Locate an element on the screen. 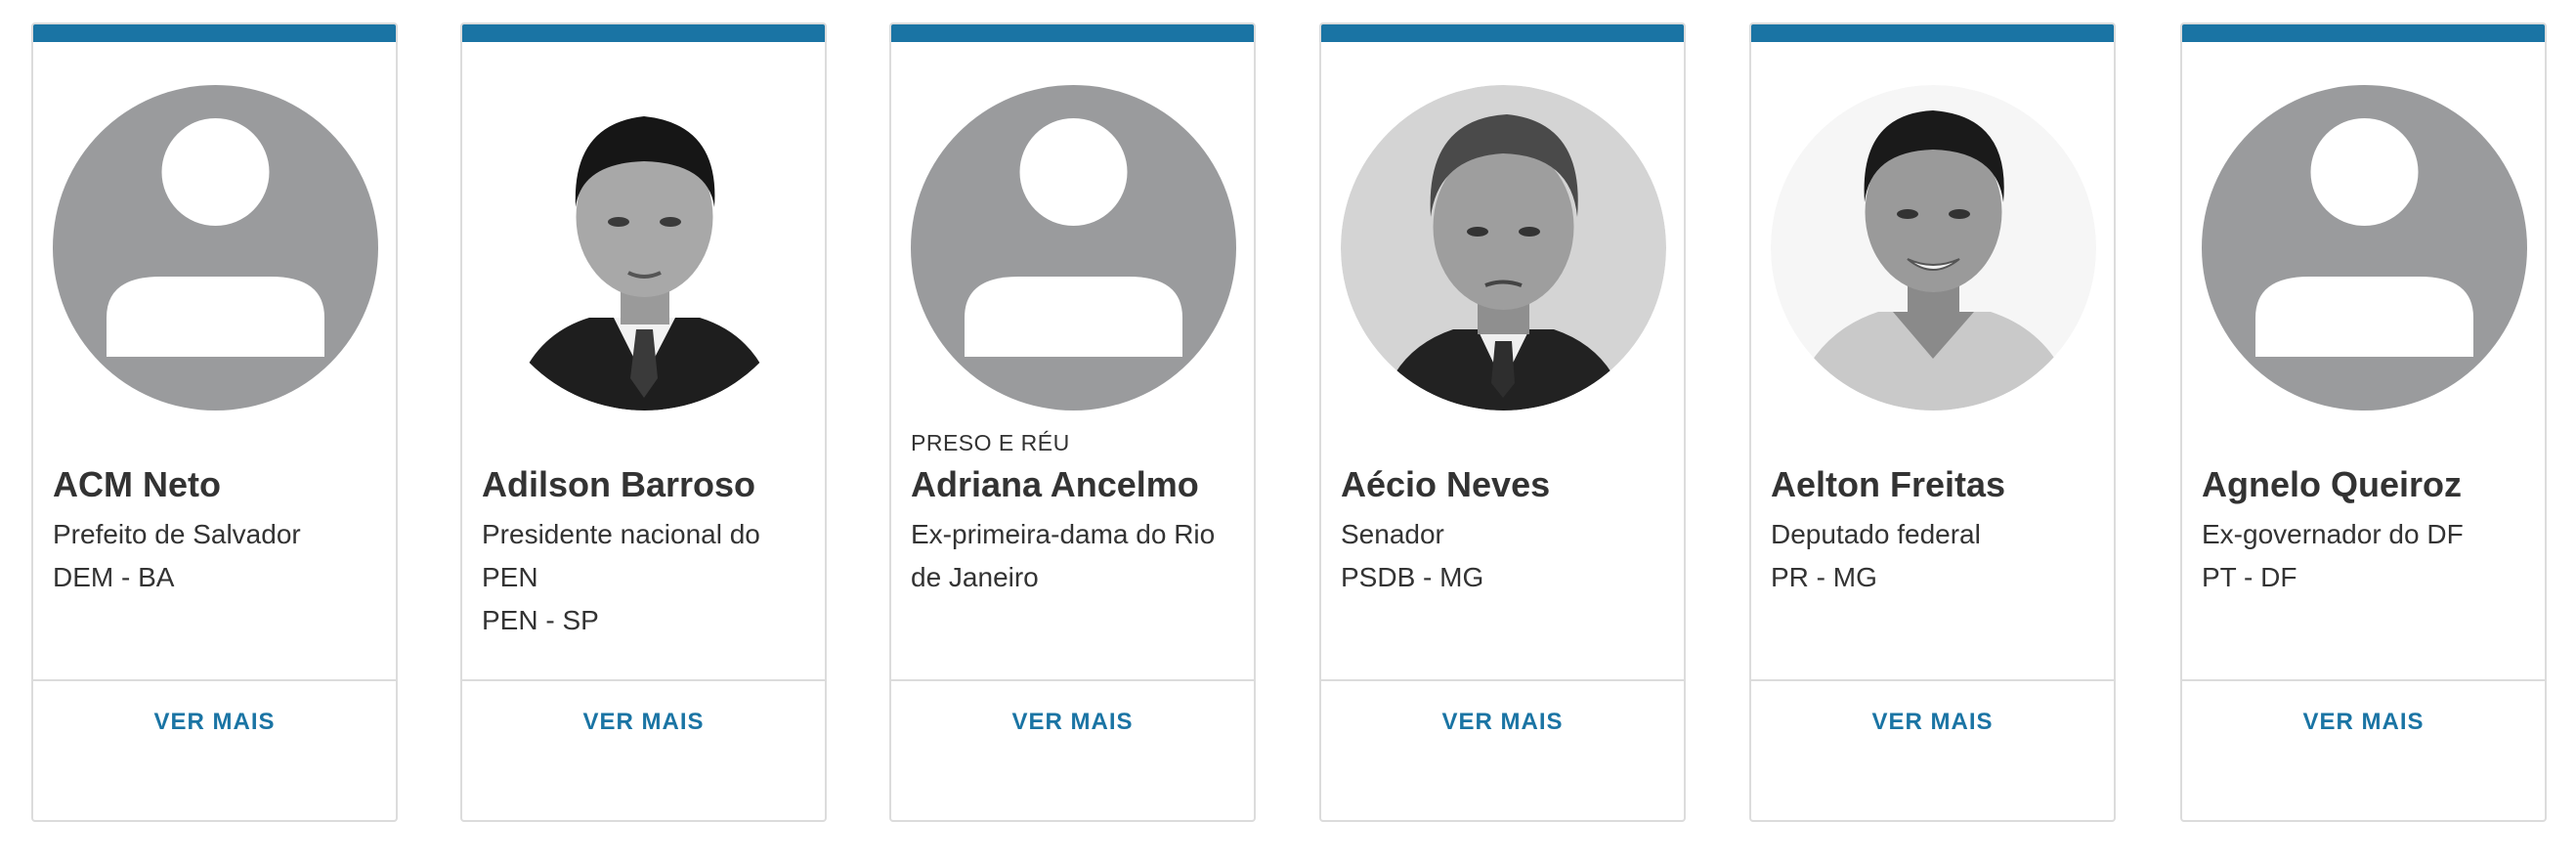  politician-party: PR - MG is located at coordinates (1824, 577).